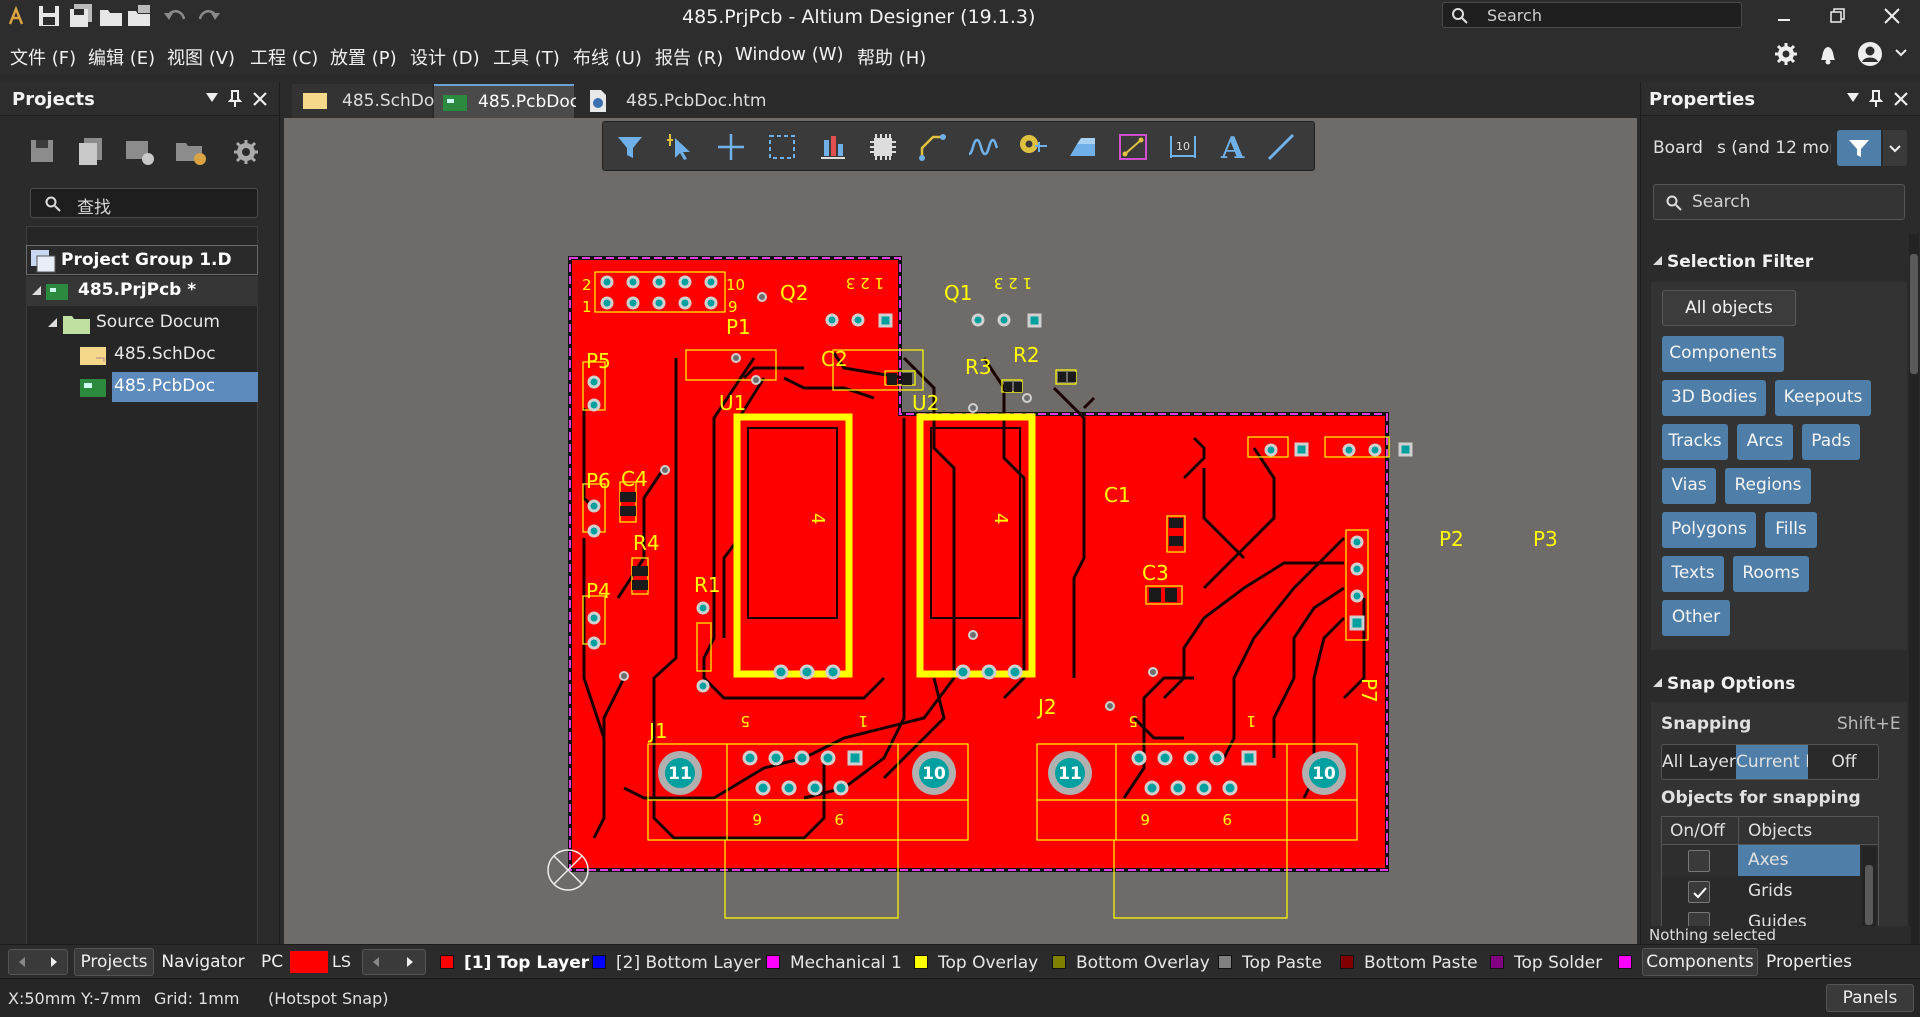 The width and height of the screenshot is (1920, 1017). What do you see at coordinates (1695, 442) in the screenshot?
I see `chip-tracks: Tracks` at bounding box center [1695, 442].